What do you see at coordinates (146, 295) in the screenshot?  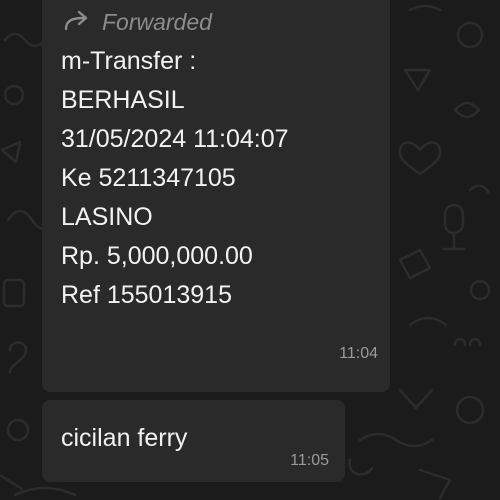 I see `message-line: Ref 155013915` at bounding box center [146, 295].